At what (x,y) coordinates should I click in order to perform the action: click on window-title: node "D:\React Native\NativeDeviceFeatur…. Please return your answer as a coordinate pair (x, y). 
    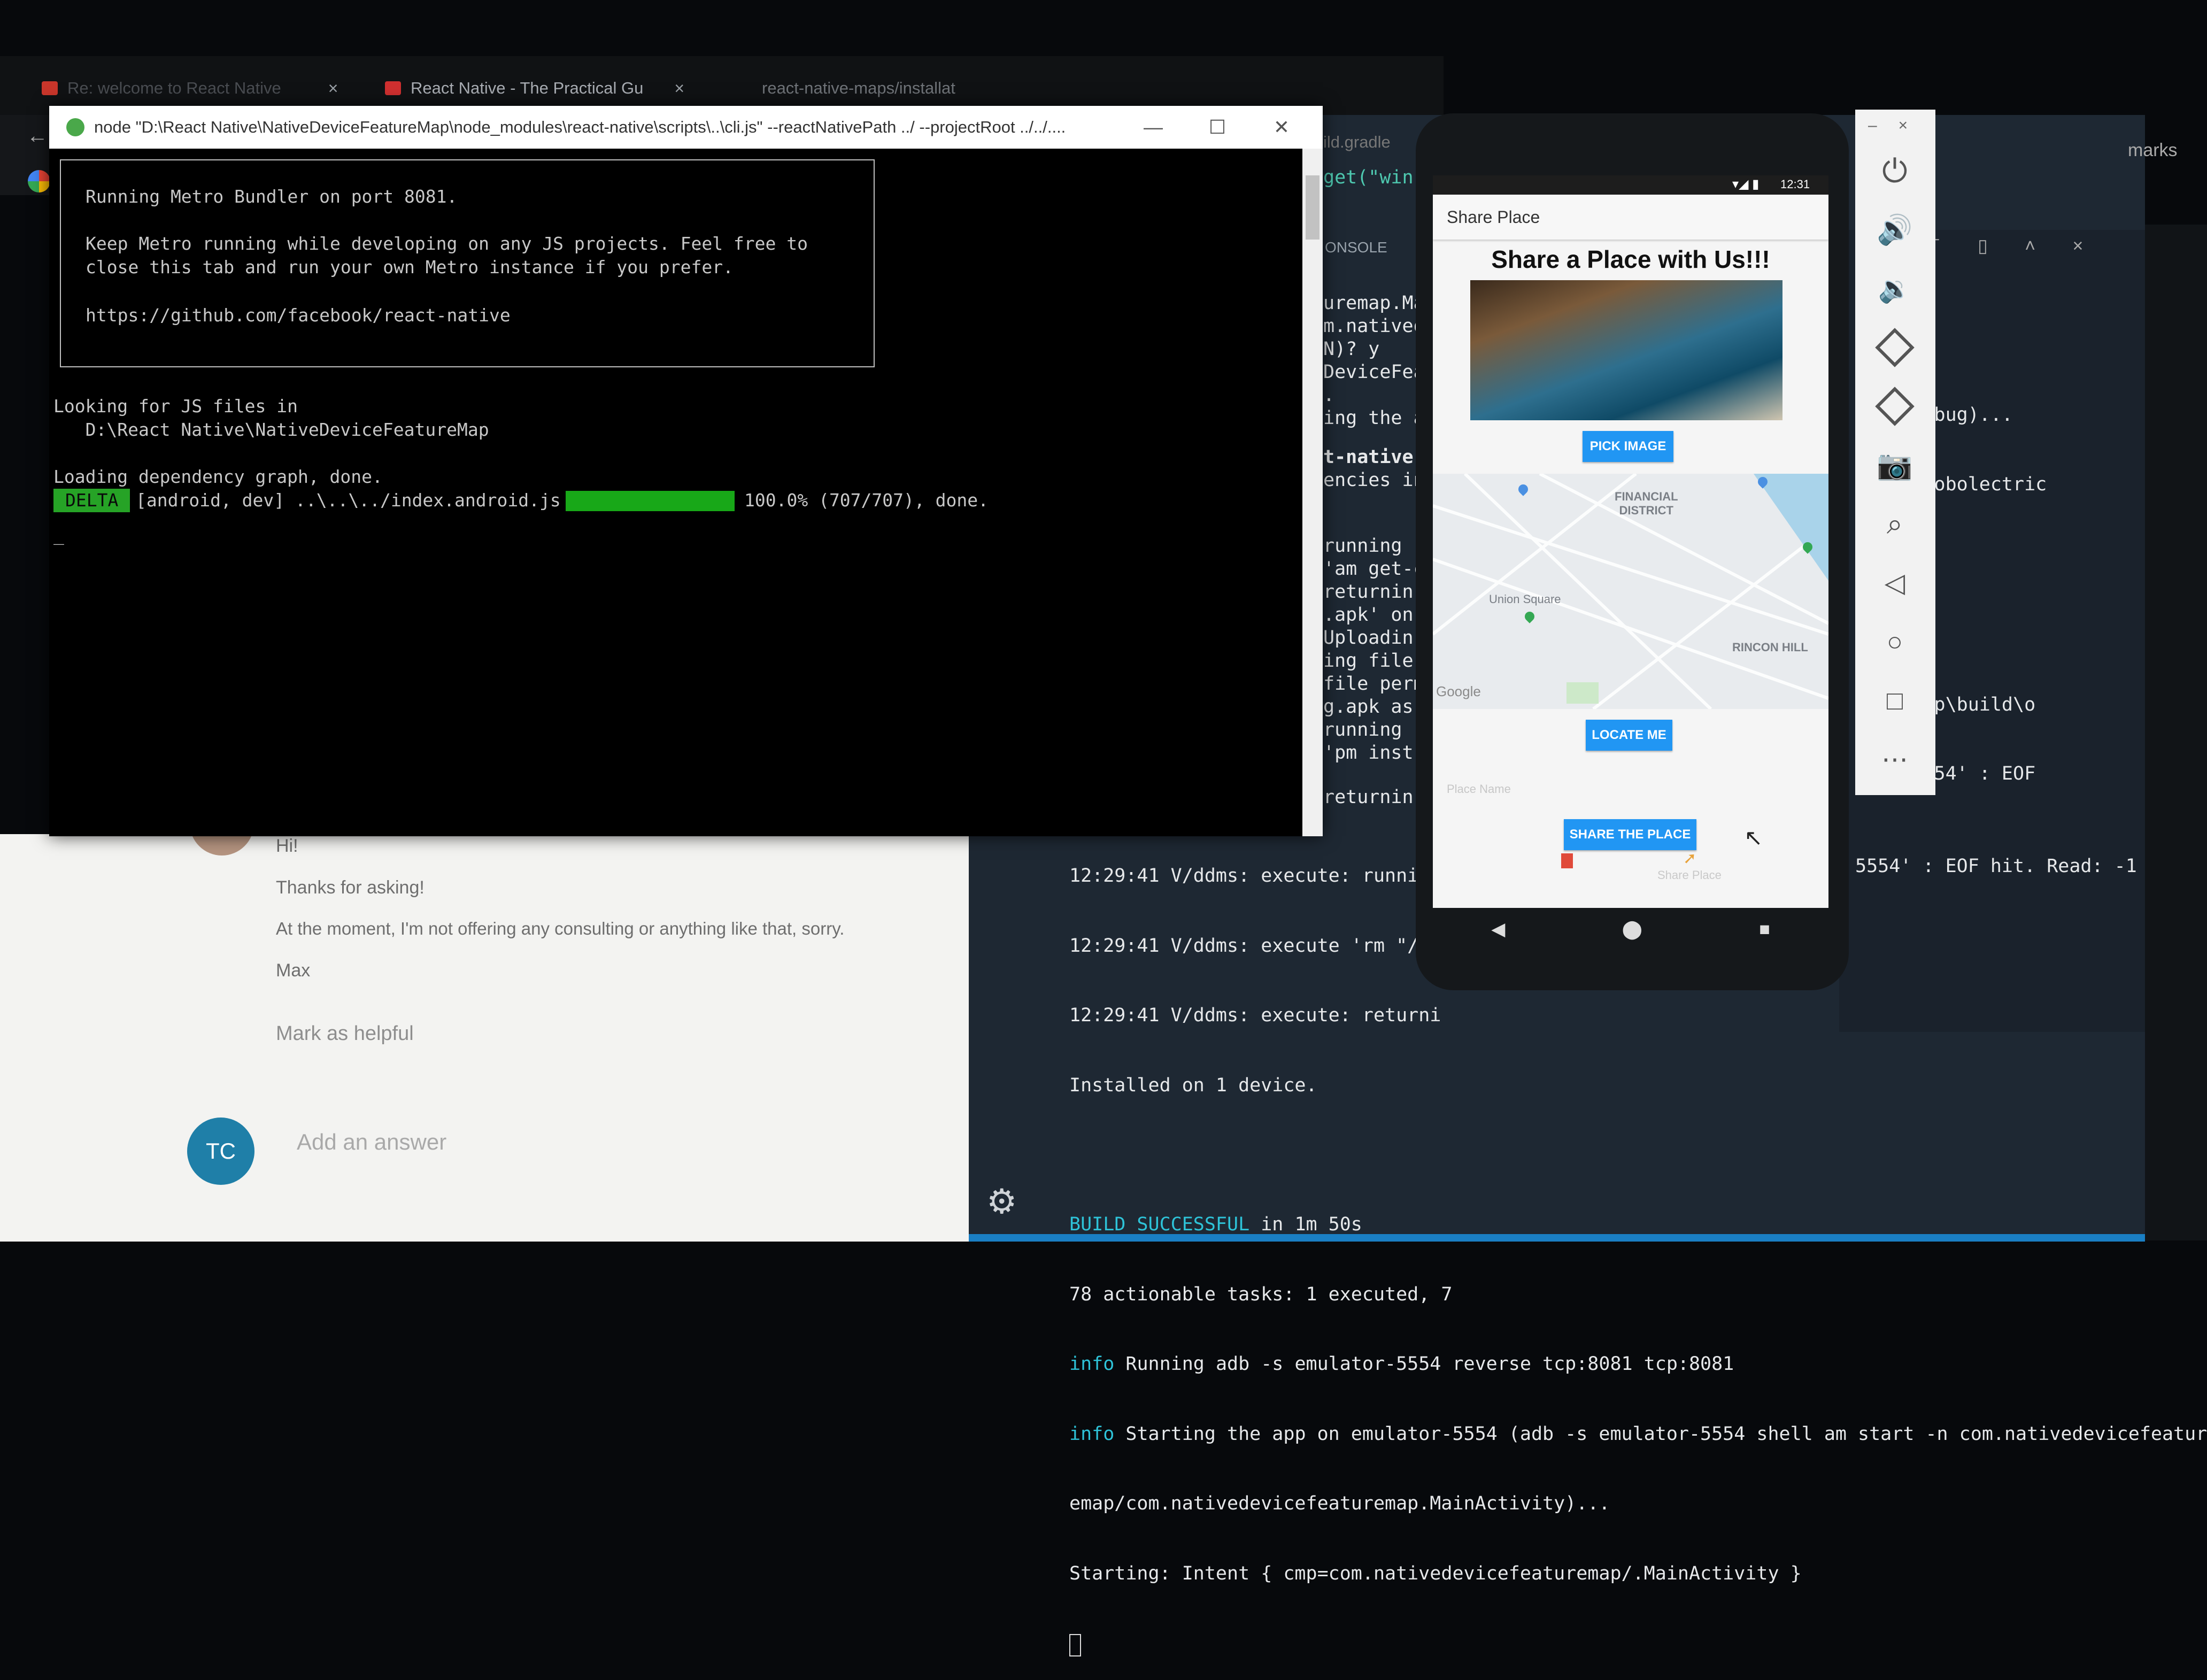
    Looking at the image, I should click on (580, 127).